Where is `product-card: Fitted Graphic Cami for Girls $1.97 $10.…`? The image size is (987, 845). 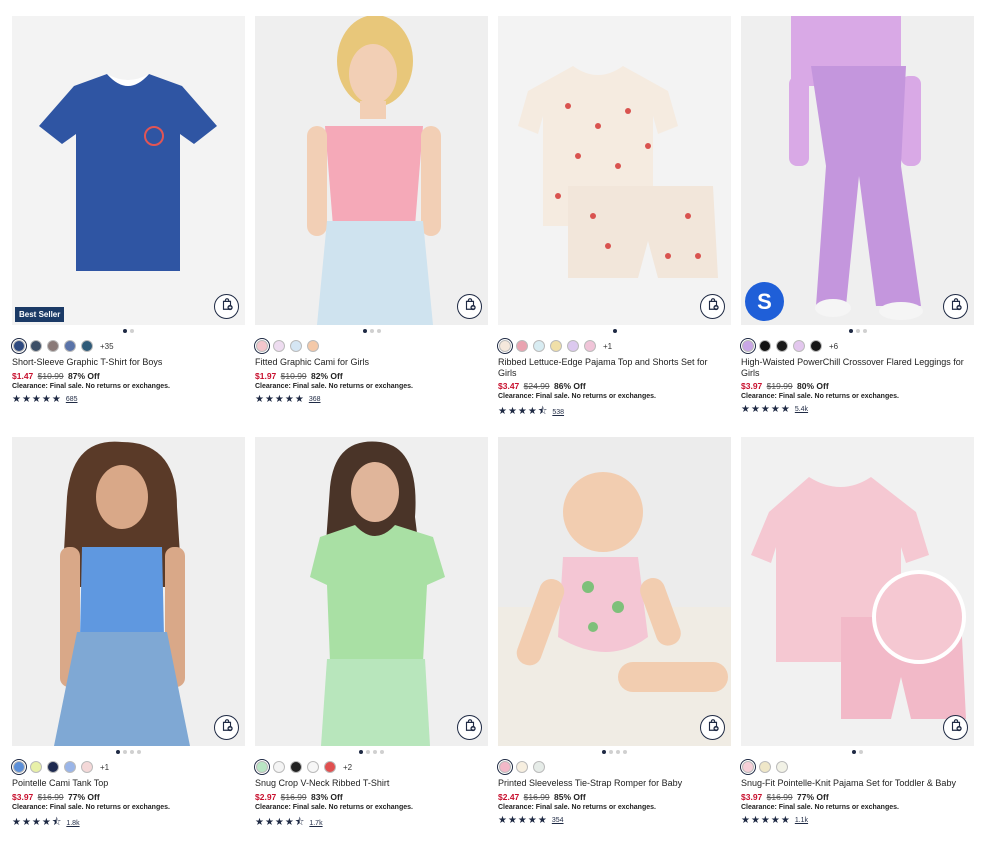
product-card: Fitted Graphic Cami for Girls $1.97 $10.… is located at coordinates (371, 226).